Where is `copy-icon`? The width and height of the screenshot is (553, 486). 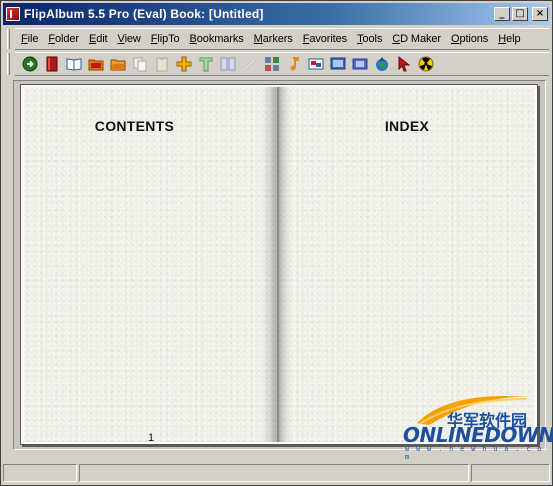 copy-icon is located at coordinates (139, 64).